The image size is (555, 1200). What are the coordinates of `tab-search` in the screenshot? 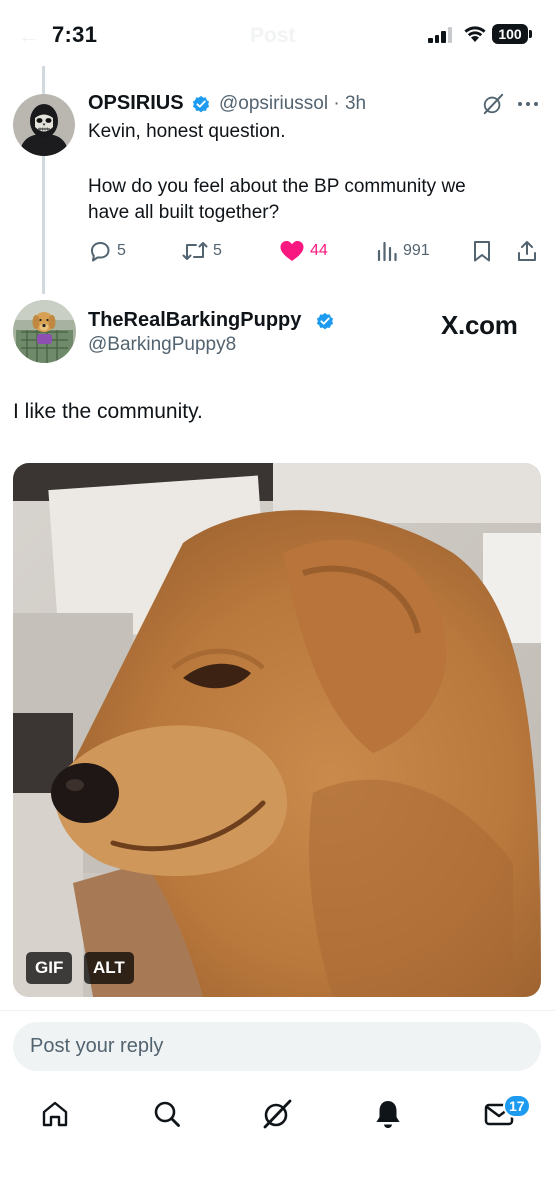 It's located at (167, 1114).